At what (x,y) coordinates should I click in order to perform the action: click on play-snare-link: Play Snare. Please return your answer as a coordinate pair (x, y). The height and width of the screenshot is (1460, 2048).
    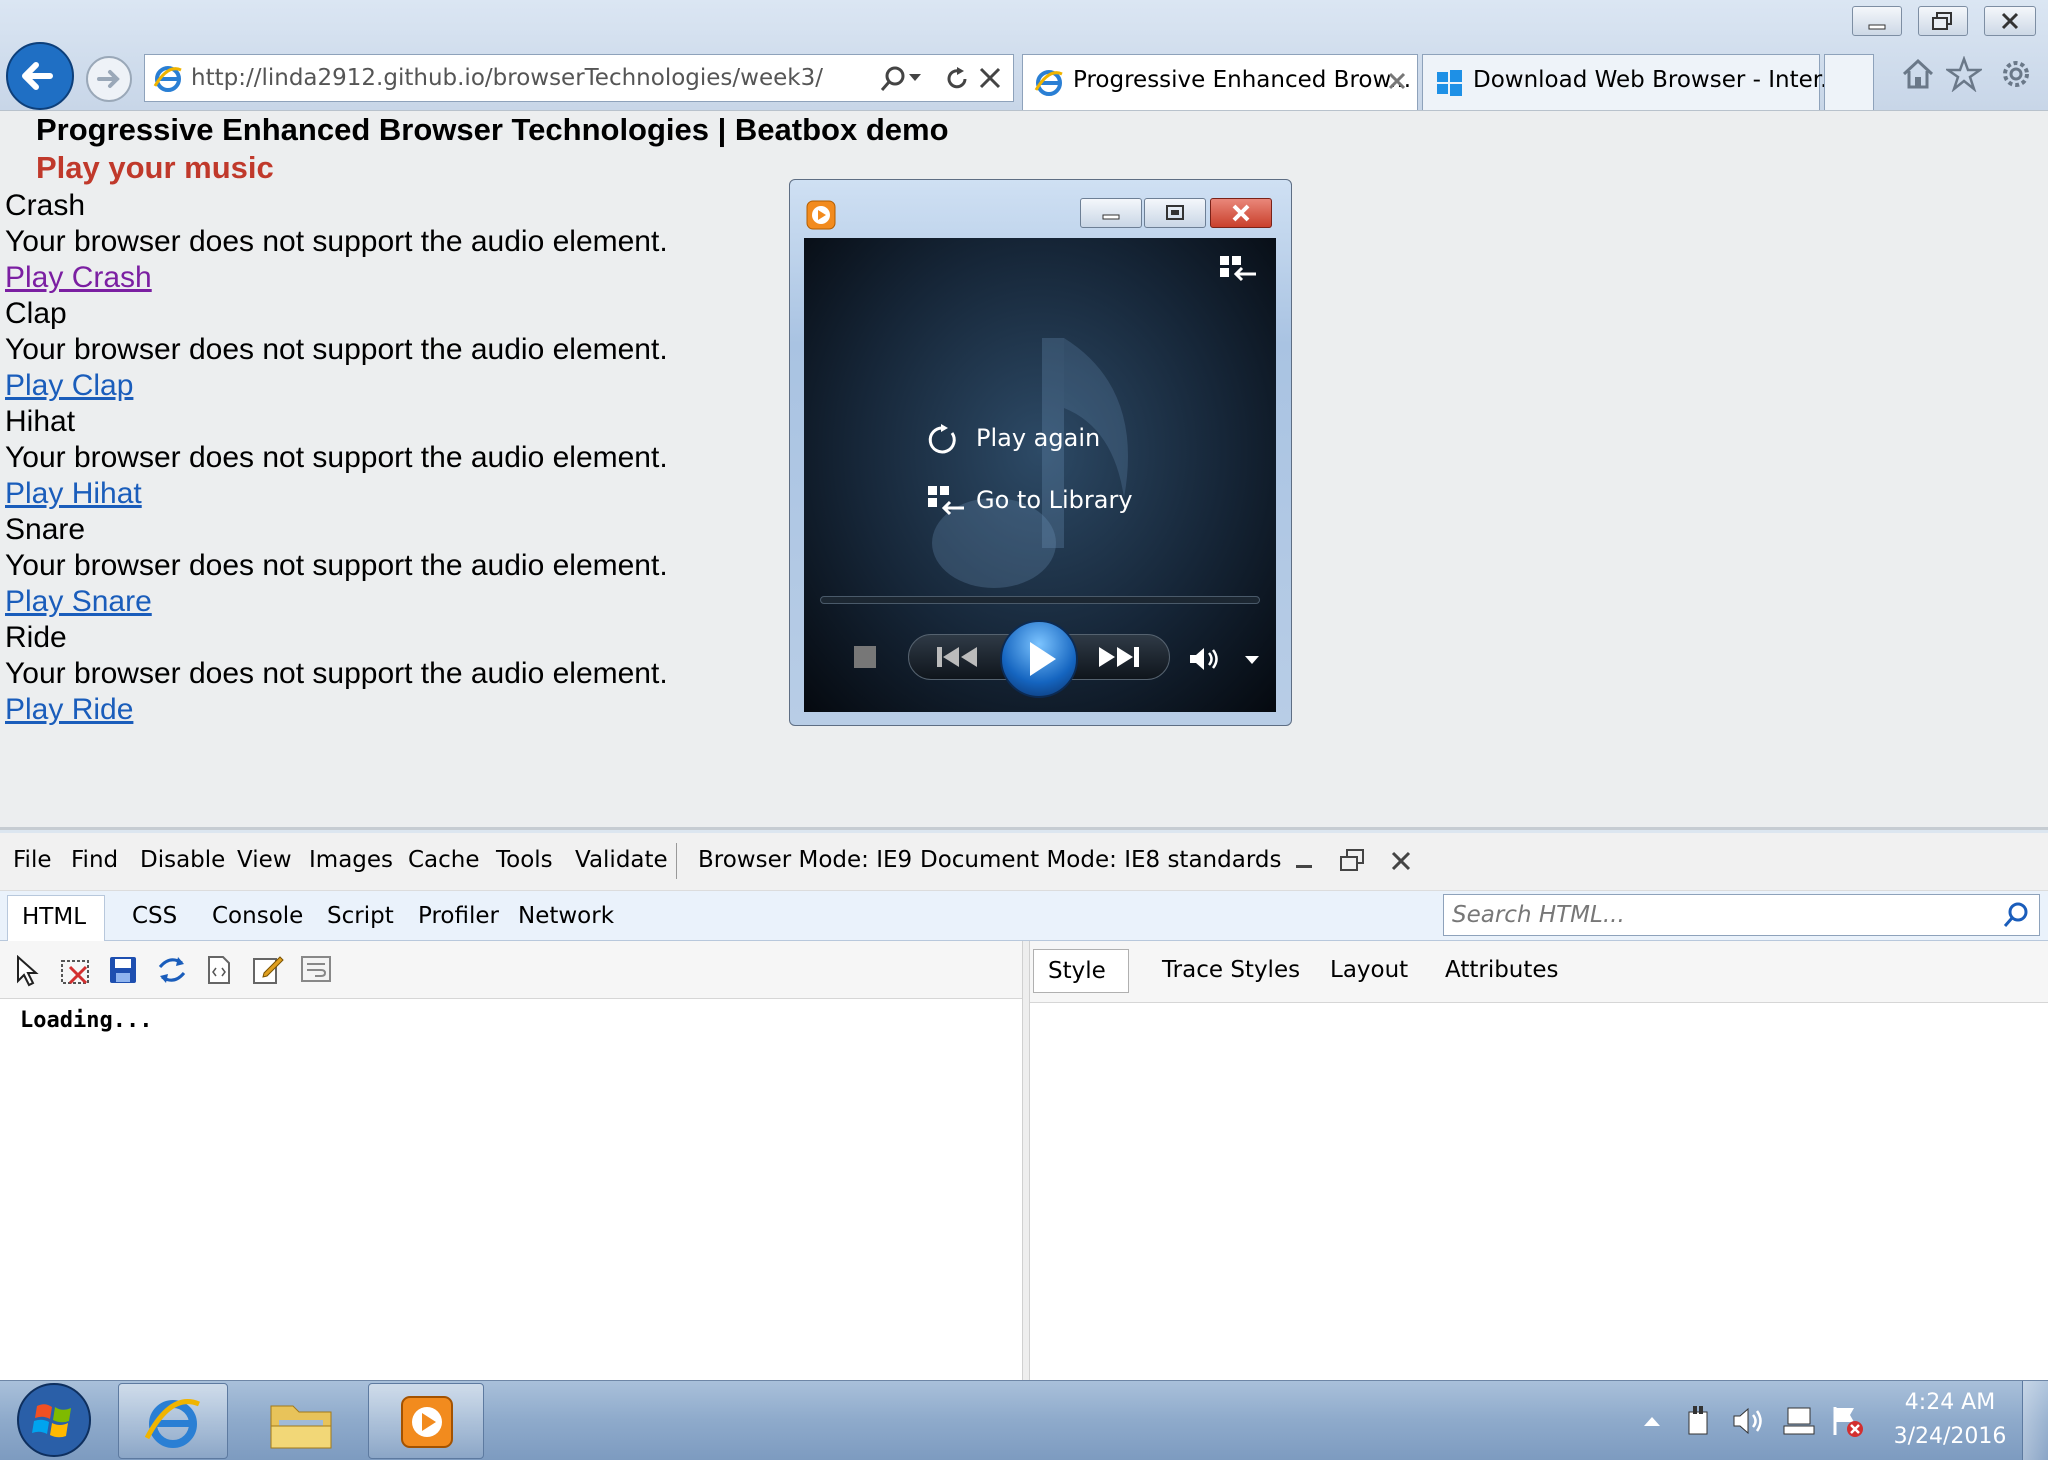
    Looking at the image, I should click on (78, 602).